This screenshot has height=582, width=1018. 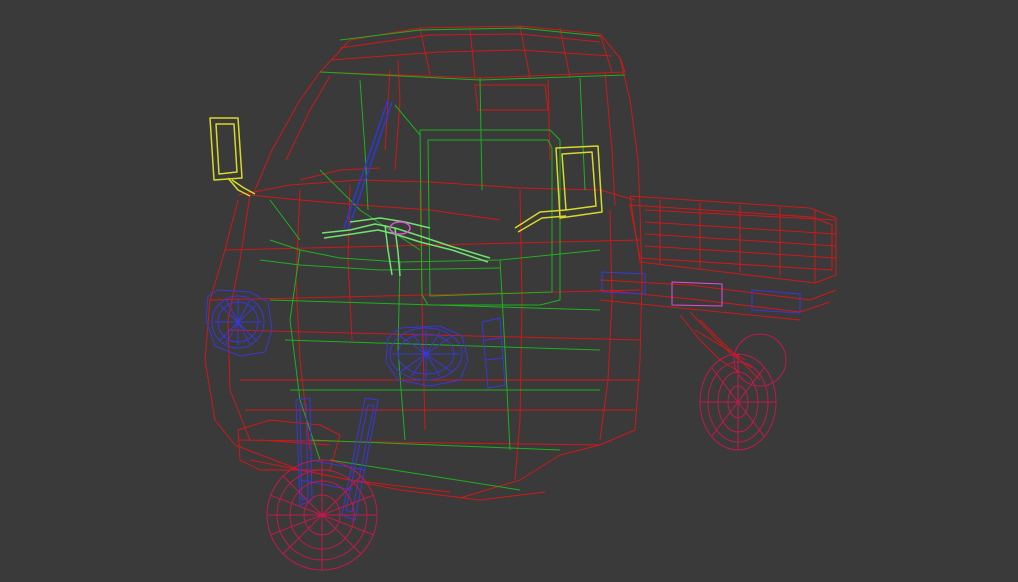 What do you see at coordinates (558, 189) in the screenshot?
I see `right-mirror` at bounding box center [558, 189].